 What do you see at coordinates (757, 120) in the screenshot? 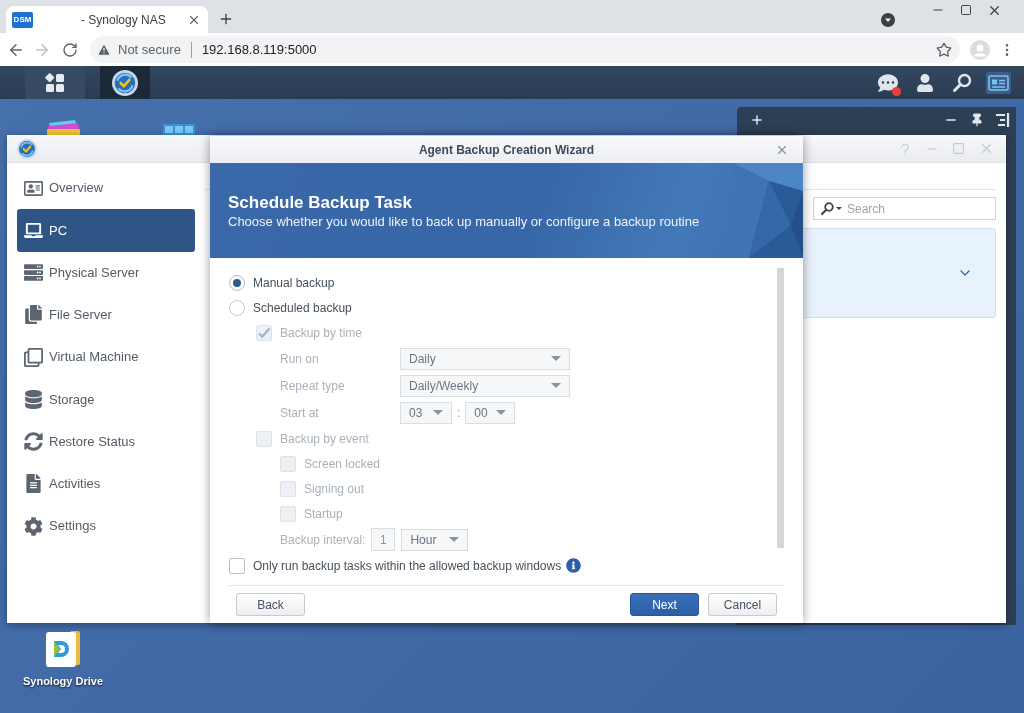
I see `add-icon` at bounding box center [757, 120].